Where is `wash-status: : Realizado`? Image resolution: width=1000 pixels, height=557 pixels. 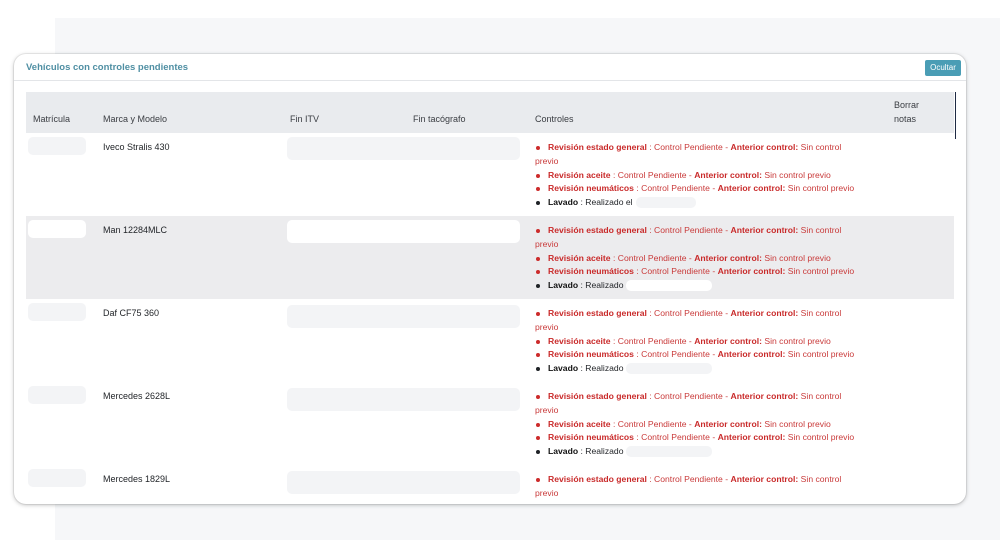 wash-status: : Realizado is located at coordinates (602, 285).